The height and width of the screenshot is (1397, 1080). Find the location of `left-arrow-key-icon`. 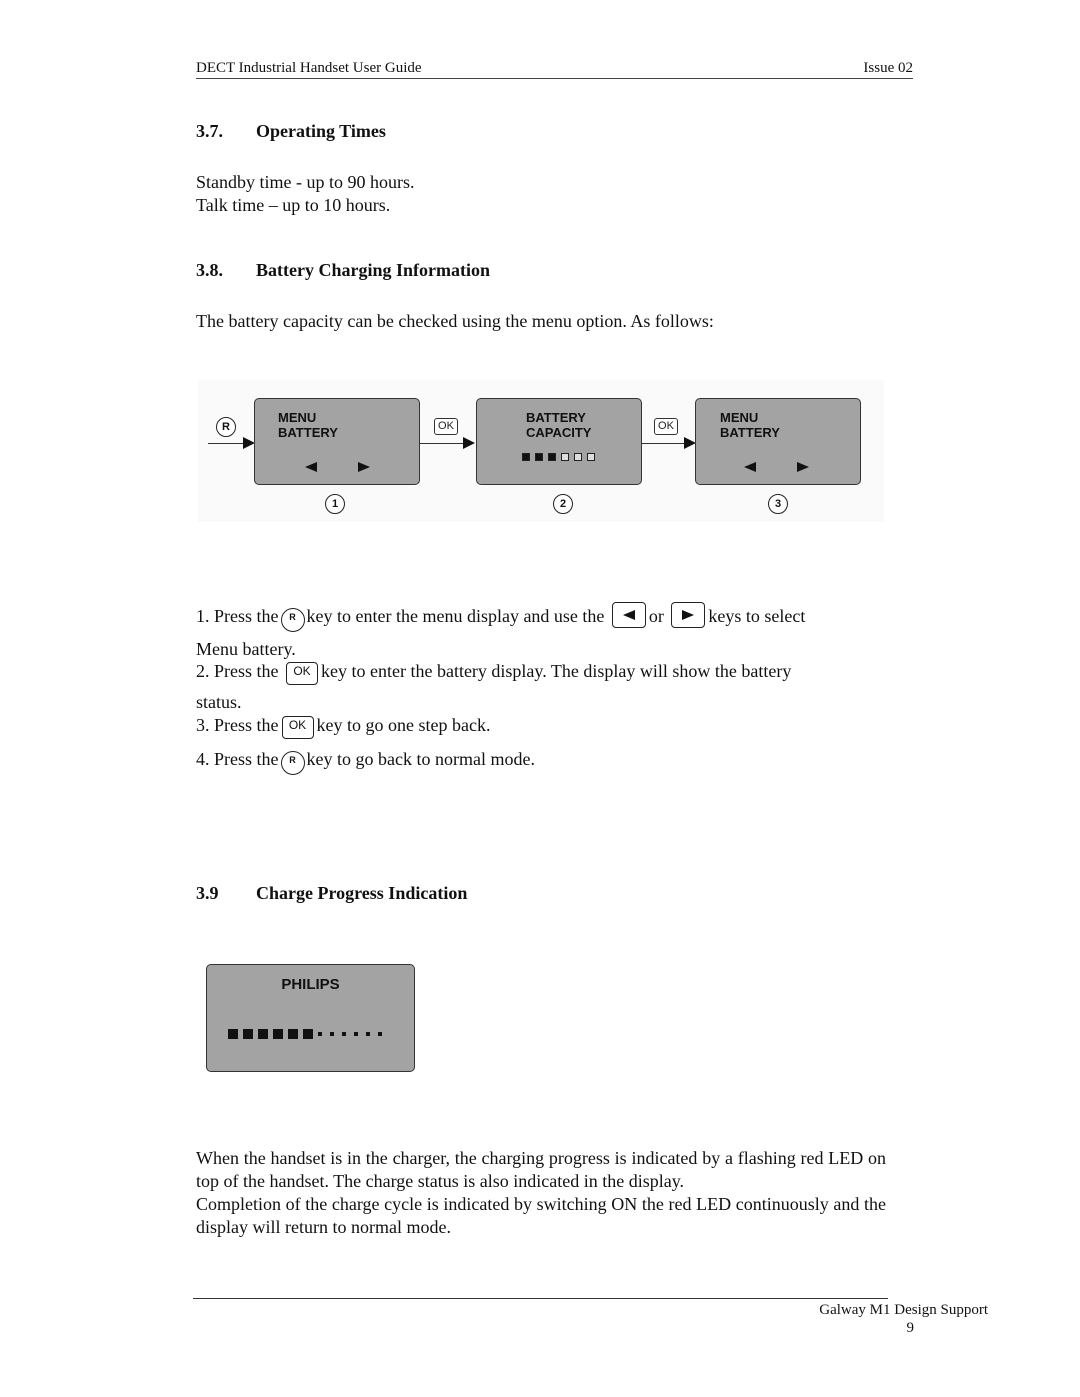

left-arrow-key-icon is located at coordinates (628, 615).